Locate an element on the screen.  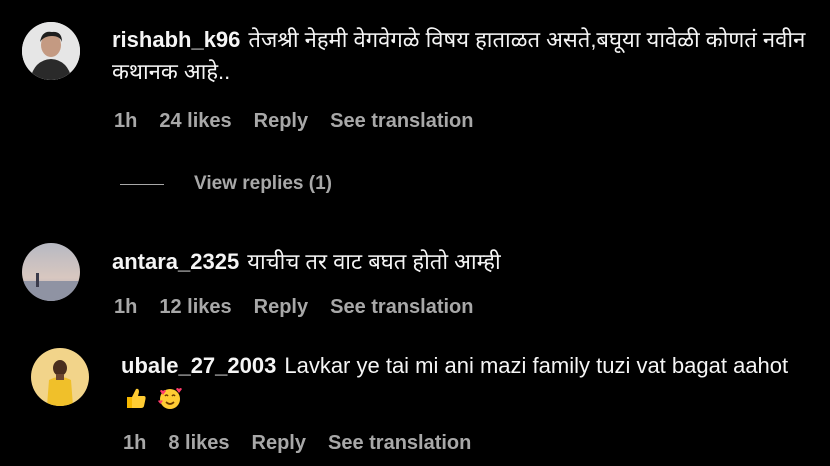
view-replies-label: View replies (1) is located at coordinates (263, 184).